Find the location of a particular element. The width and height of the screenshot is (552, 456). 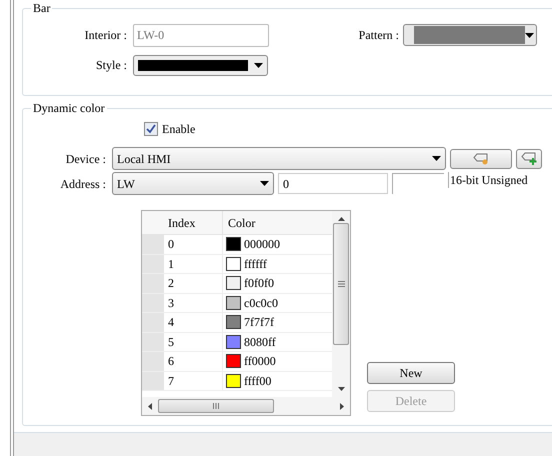

tag-settings-button is located at coordinates (481, 158).